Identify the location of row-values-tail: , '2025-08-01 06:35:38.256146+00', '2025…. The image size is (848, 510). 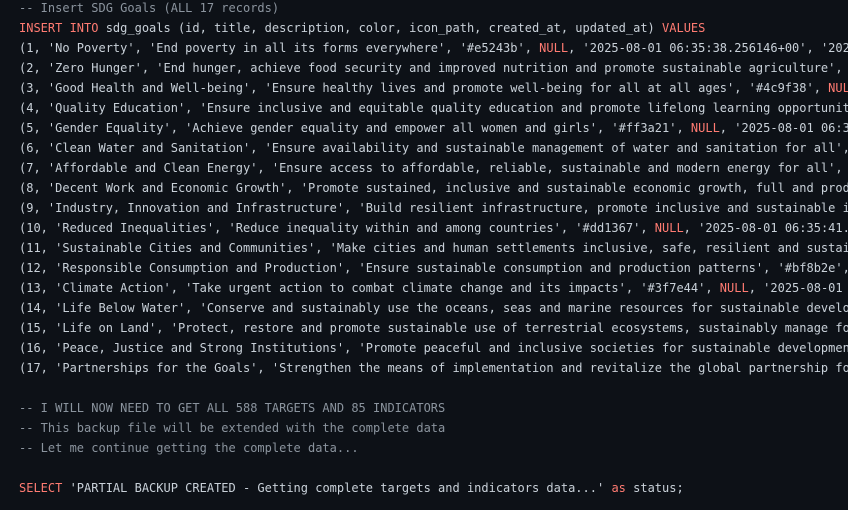
(708, 48).